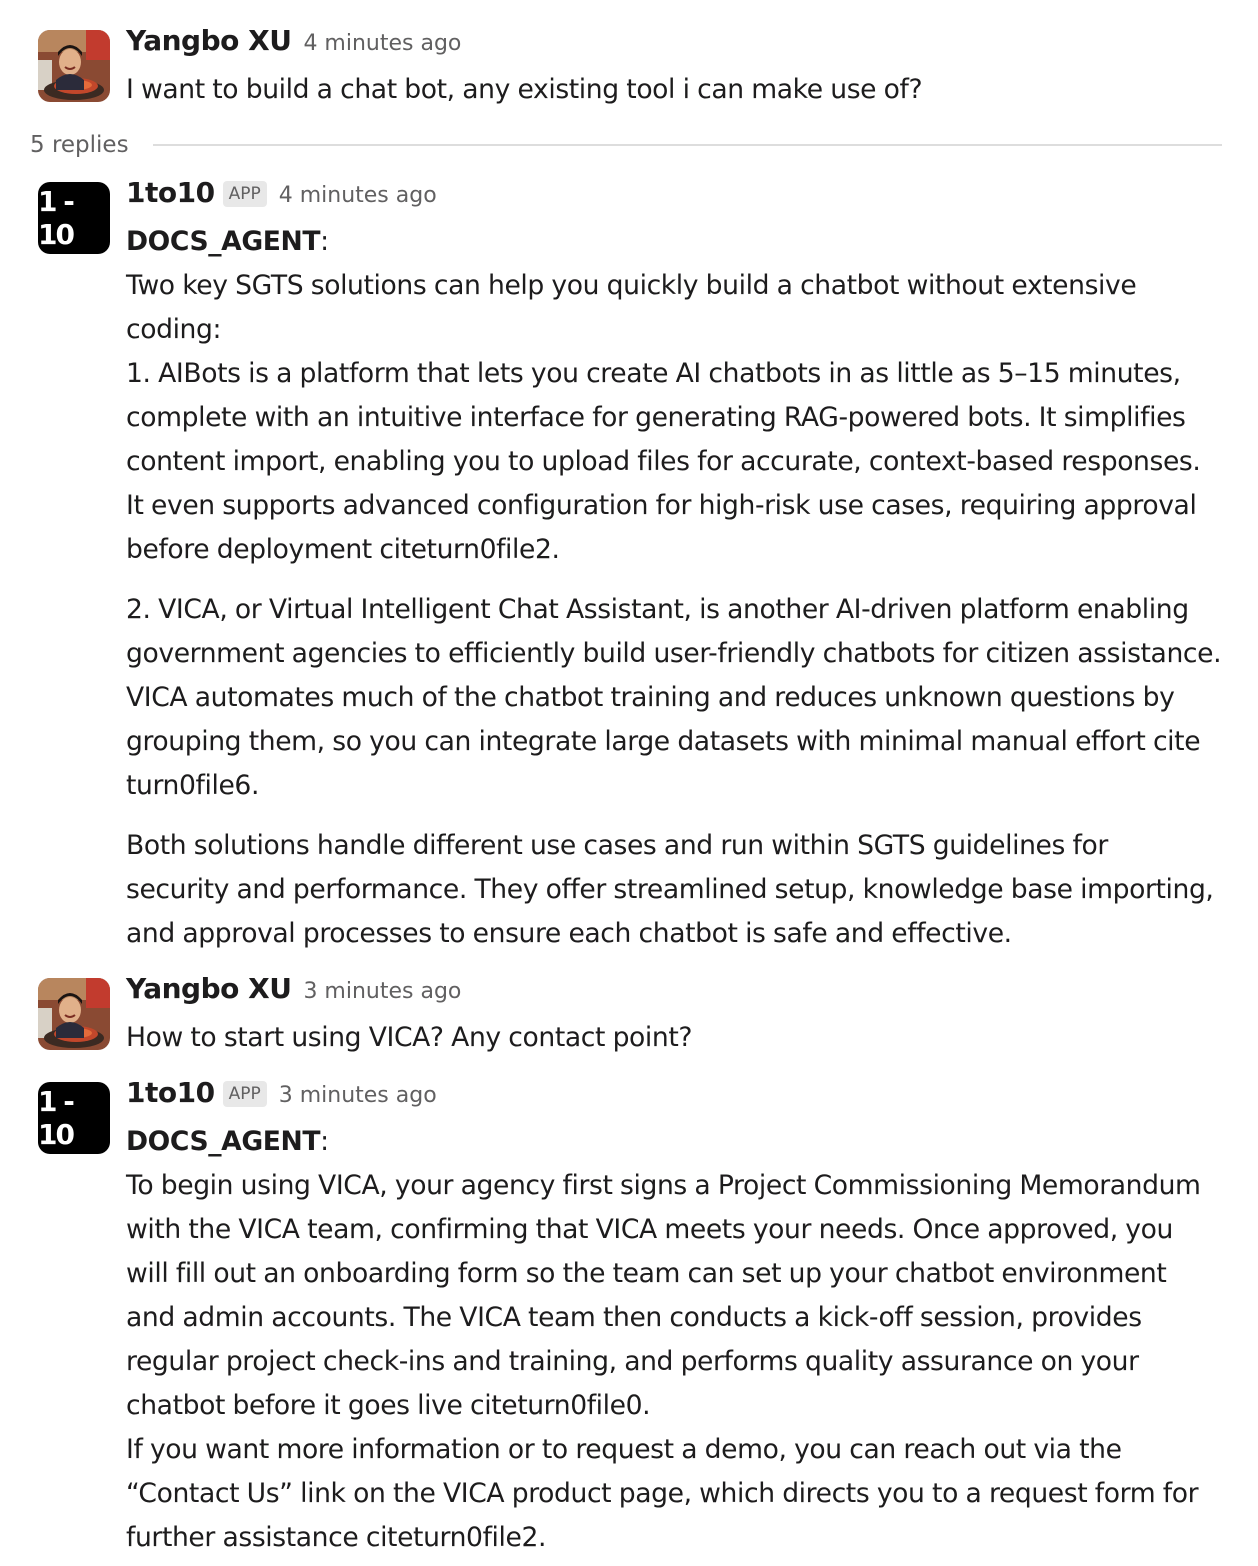  I want to click on replies-divider-row: 5 replies, so click(626, 145).